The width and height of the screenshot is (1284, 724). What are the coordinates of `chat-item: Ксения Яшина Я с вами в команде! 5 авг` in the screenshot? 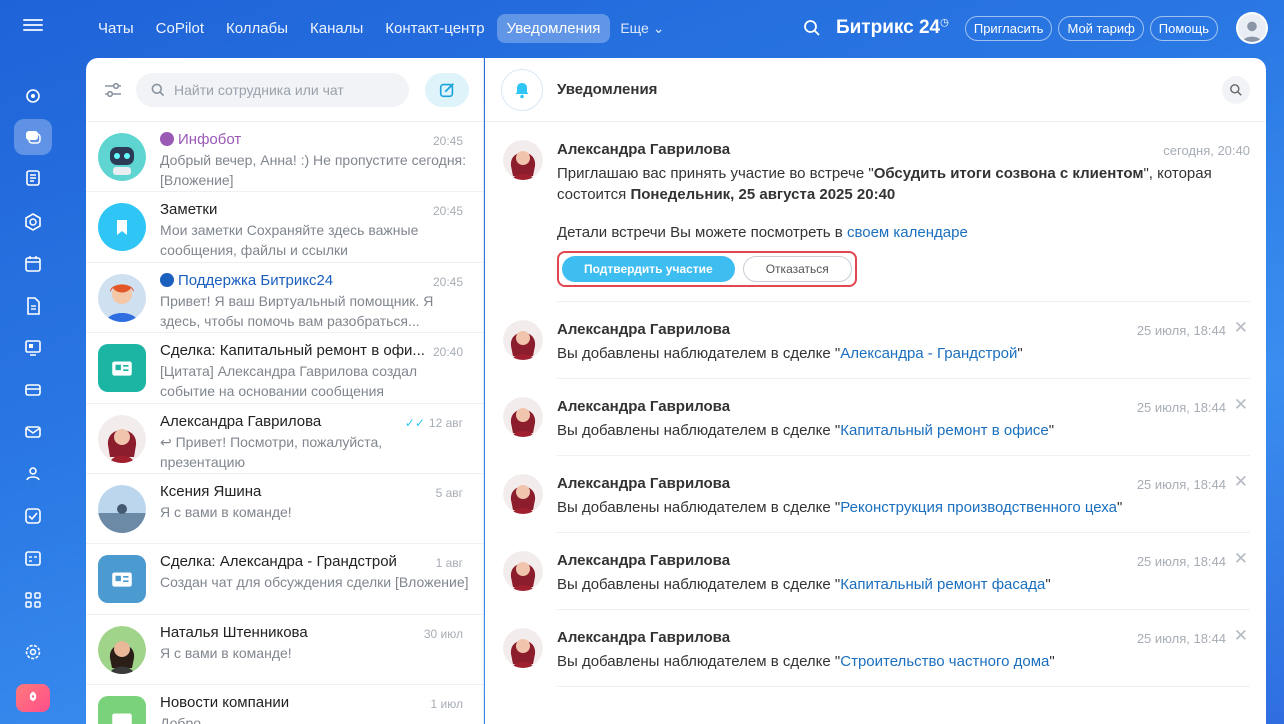 It's located at (284, 509).